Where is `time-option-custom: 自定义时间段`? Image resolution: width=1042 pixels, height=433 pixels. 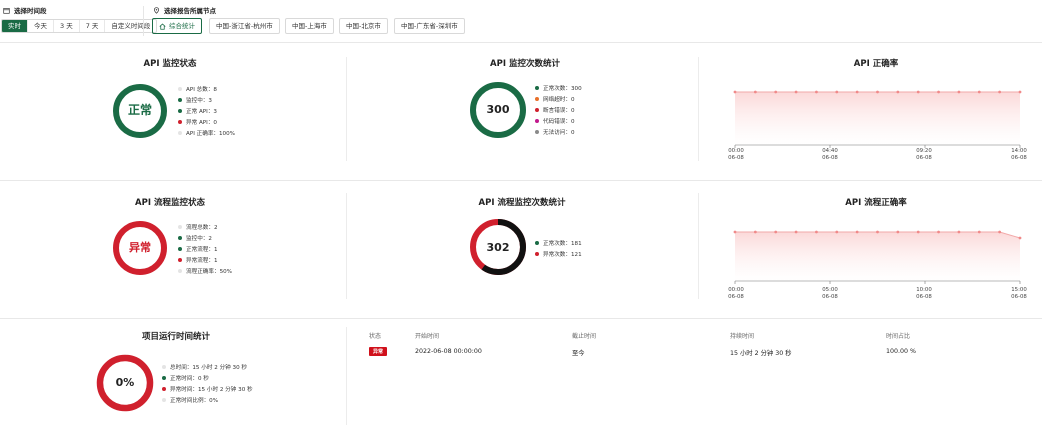 time-option-custom: 自定义时间段 is located at coordinates (130, 26).